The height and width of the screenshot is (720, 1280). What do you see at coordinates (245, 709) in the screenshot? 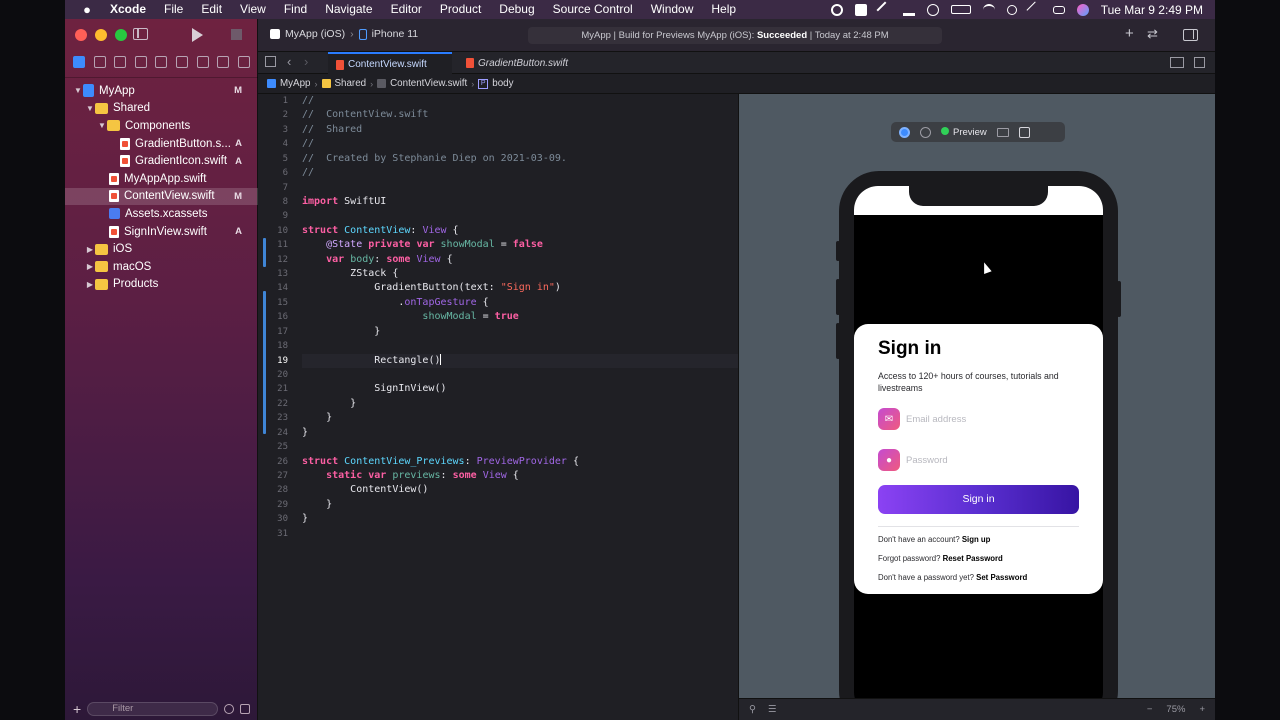
I see `scm-filter-icon` at bounding box center [245, 709].